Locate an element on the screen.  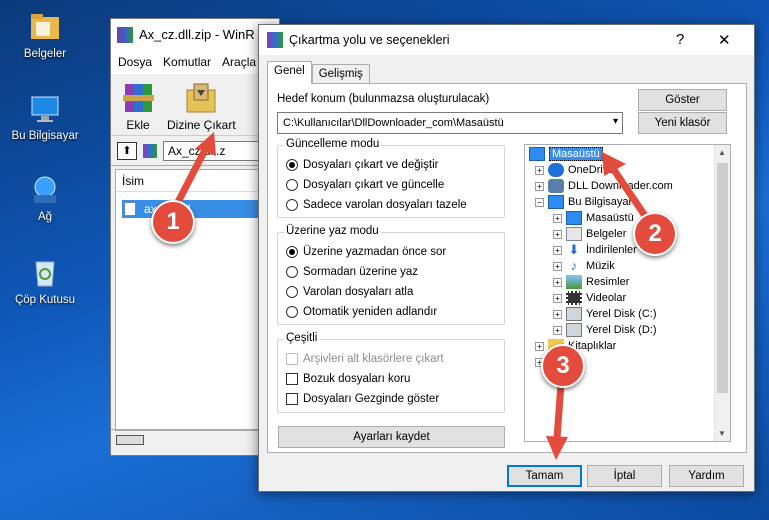
tree-item-onedrive: + OneDrive is located at coordinates (574, 170).